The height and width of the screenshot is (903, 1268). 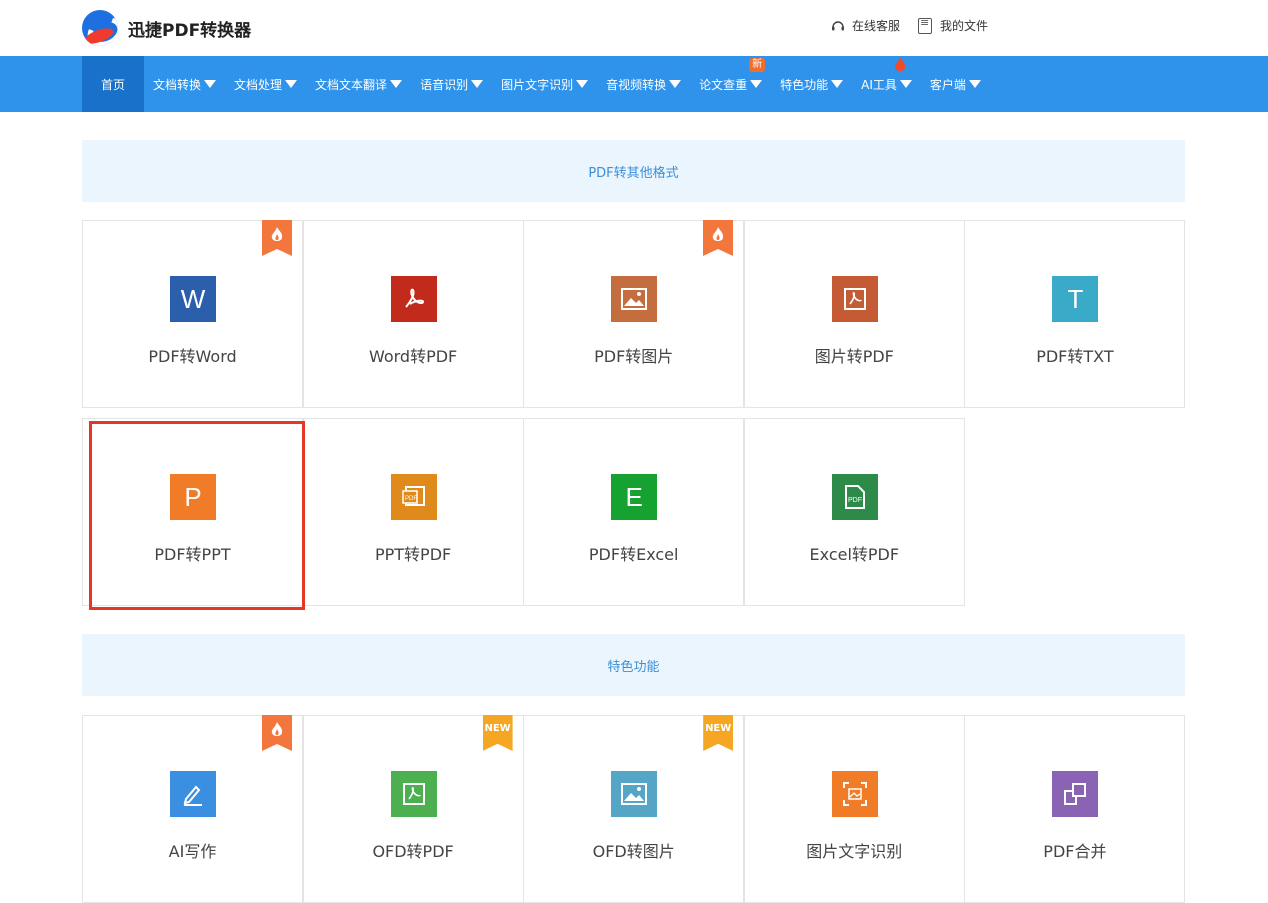 I want to click on tool-card-label: OFD转图片, so click(x=633, y=851).